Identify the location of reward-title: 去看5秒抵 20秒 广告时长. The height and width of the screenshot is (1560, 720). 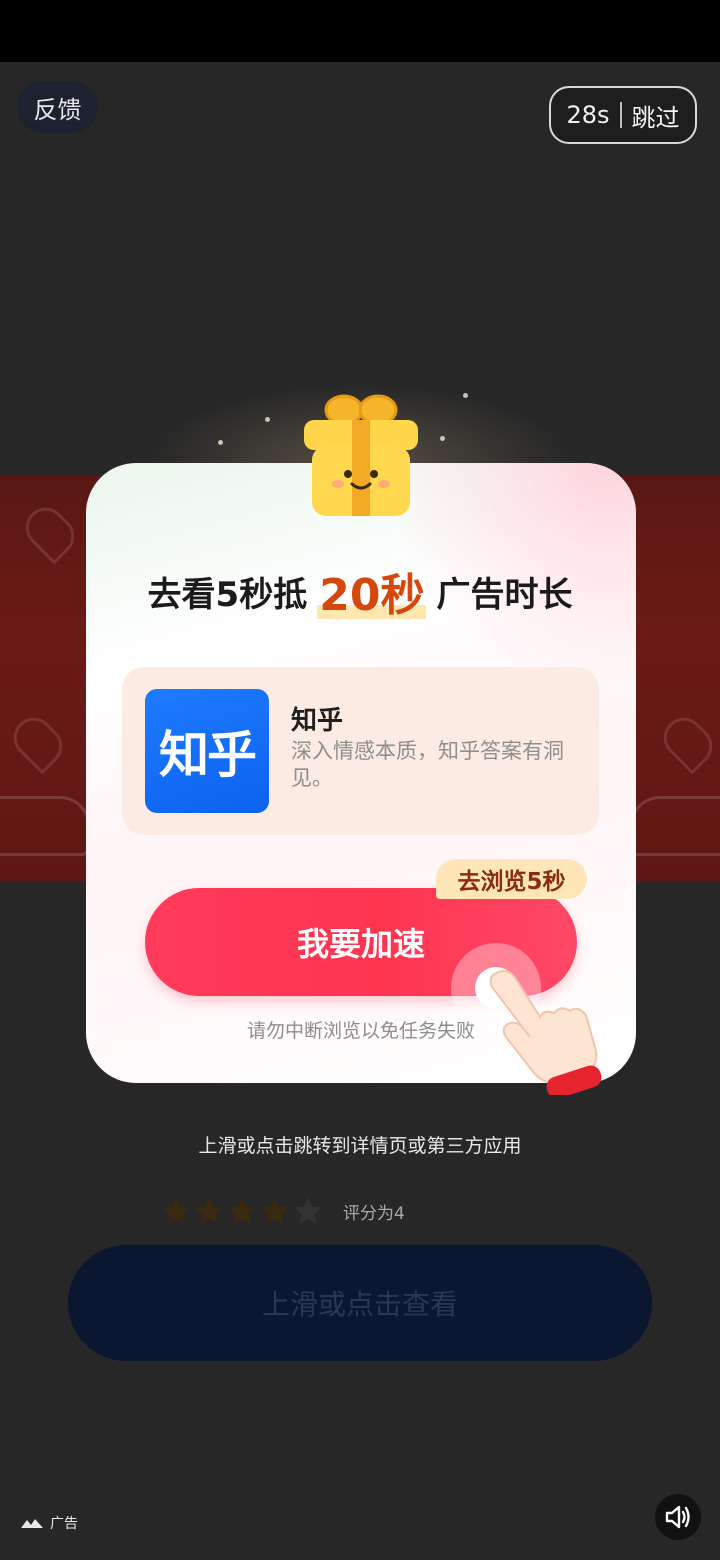
(360, 592).